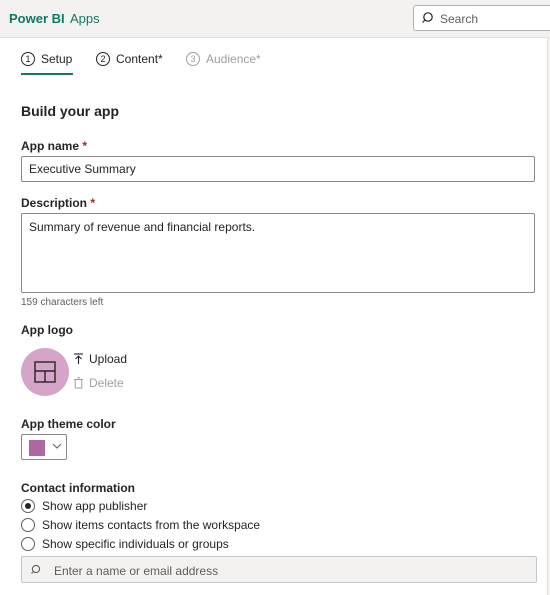 The image size is (550, 595). Describe the element at coordinates (57, 446) in the screenshot. I see `chevron-down-icon` at that location.